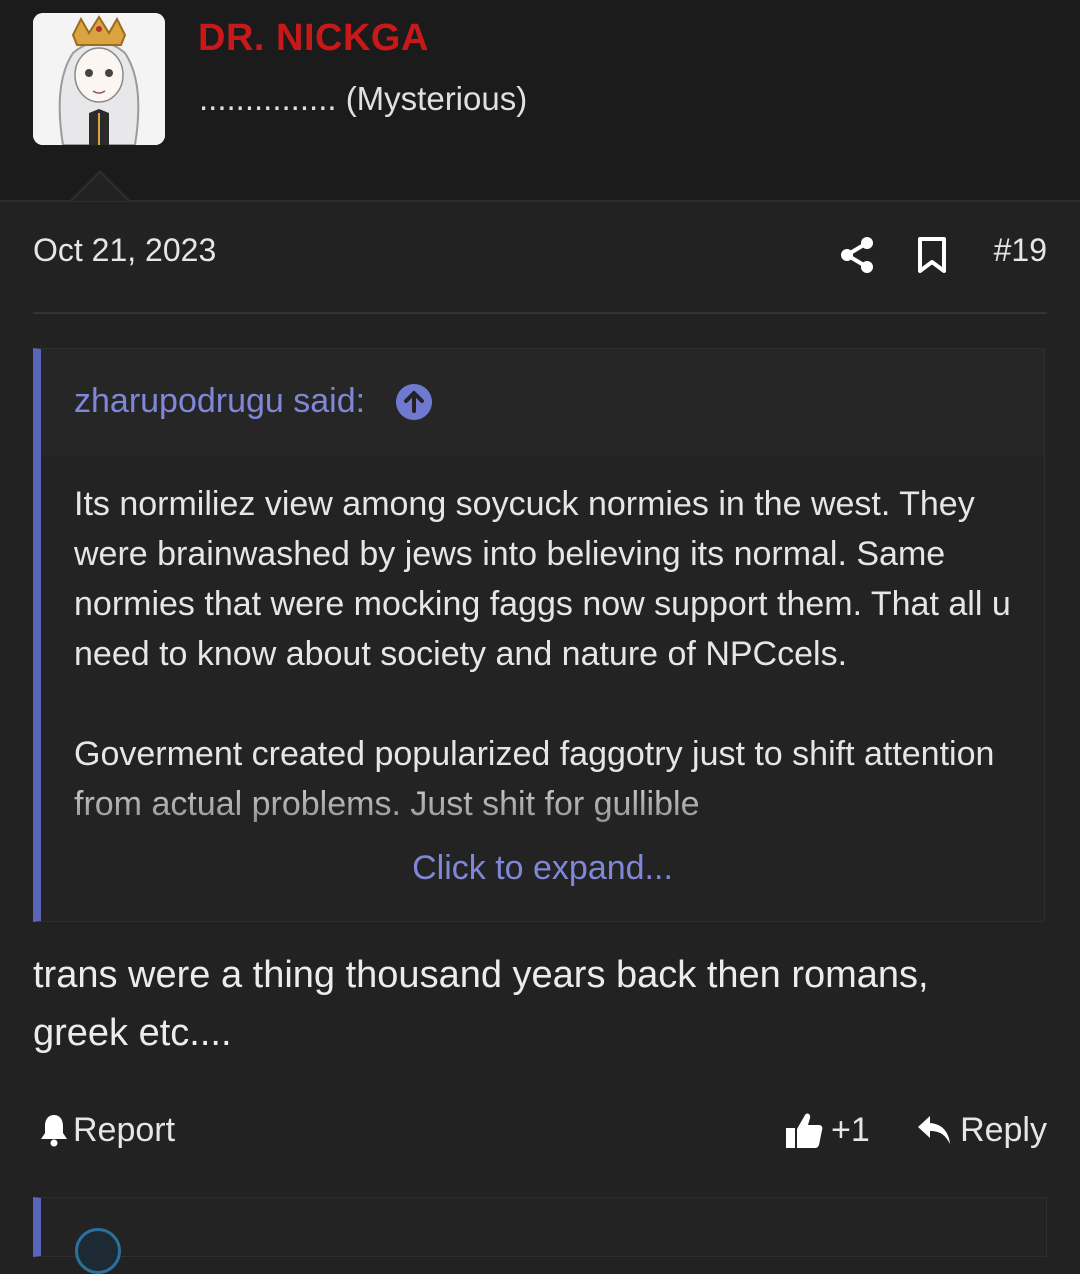  I want to click on quote-fade-overlay, so click(542, 844).